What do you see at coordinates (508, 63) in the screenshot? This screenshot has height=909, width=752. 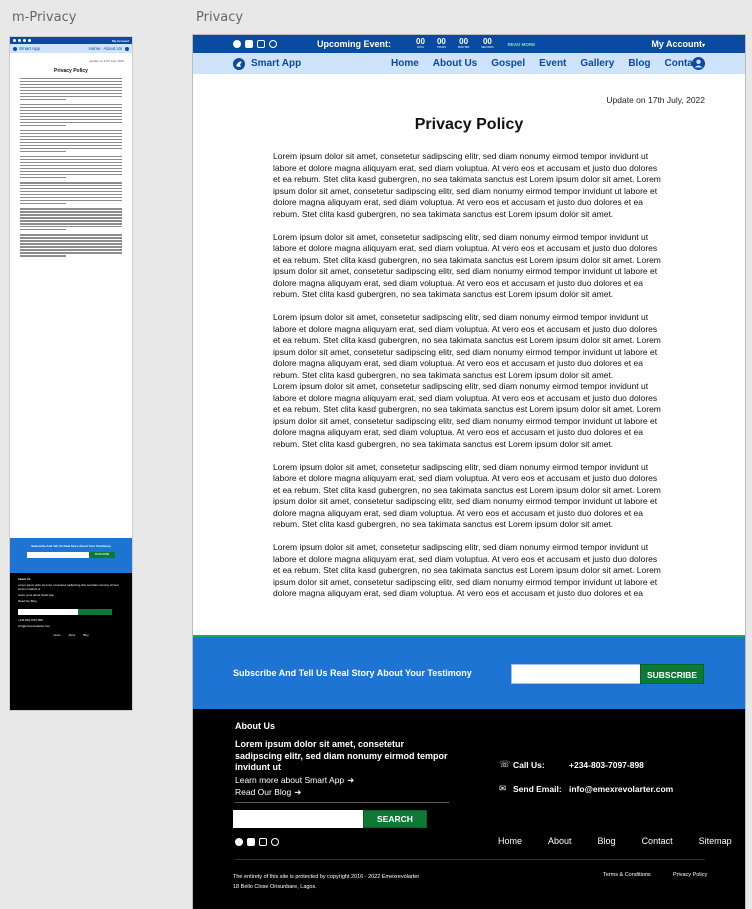 I see `nav-gospel: Gospel` at bounding box center [508, 63].